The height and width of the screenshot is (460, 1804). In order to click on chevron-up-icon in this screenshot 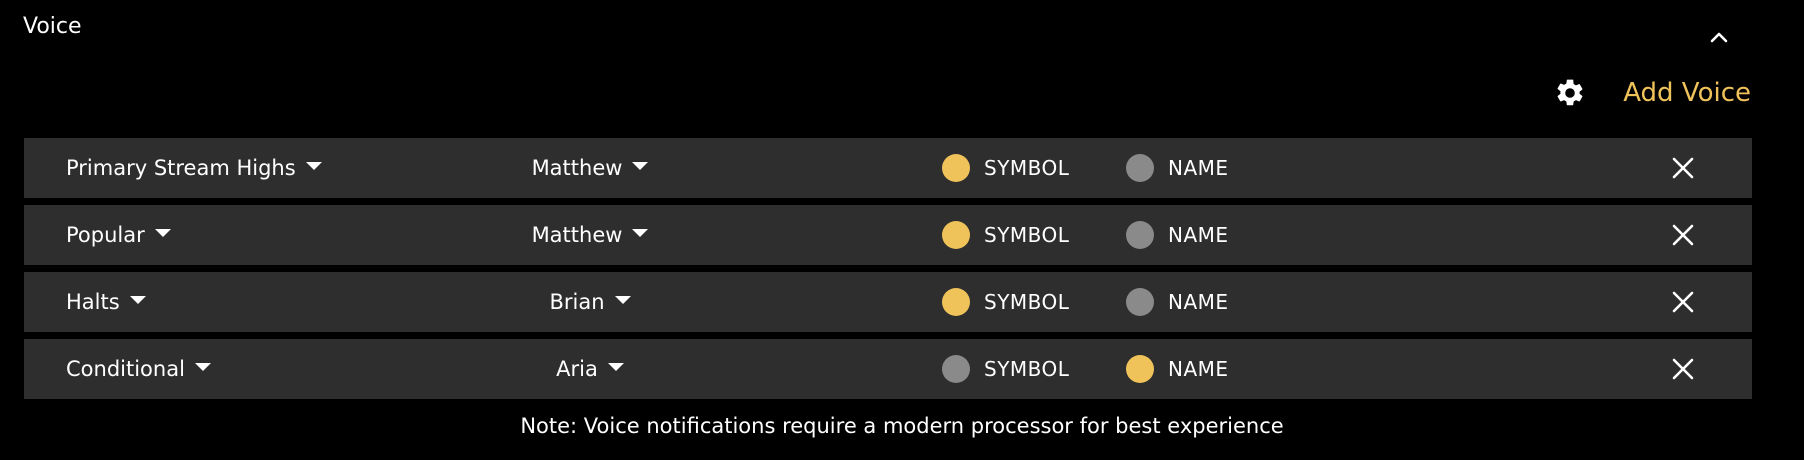, I will do `click(1719, 37)`.